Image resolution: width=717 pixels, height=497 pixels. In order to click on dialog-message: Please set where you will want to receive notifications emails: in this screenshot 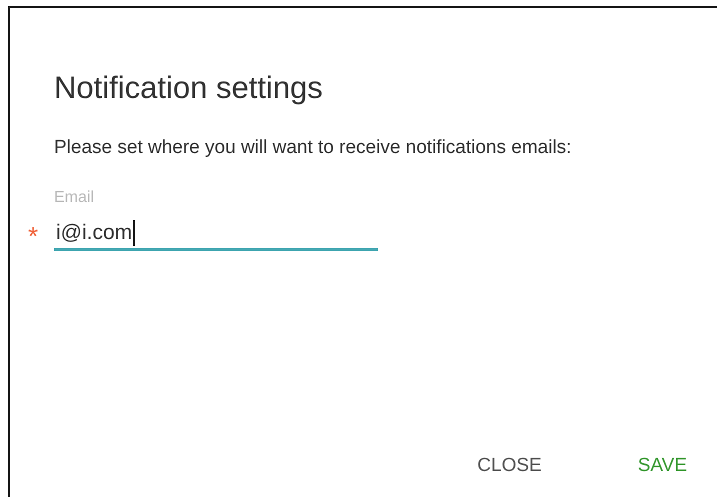, I will do `click(313, 148)`.